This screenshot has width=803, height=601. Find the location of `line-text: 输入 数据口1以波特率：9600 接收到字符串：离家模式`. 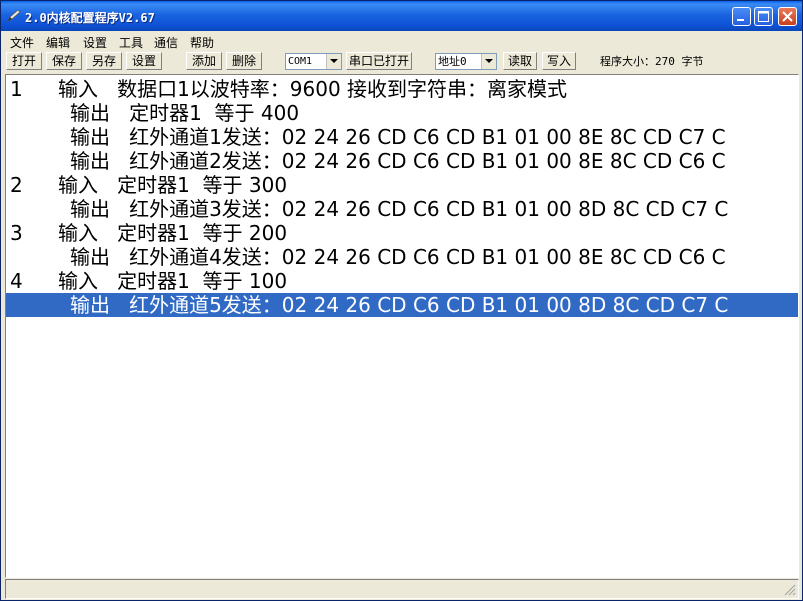

line-text: 输入 数据口1以波特率：9600 接收到字符串：离家模式 is located at coordinates (313, 89).